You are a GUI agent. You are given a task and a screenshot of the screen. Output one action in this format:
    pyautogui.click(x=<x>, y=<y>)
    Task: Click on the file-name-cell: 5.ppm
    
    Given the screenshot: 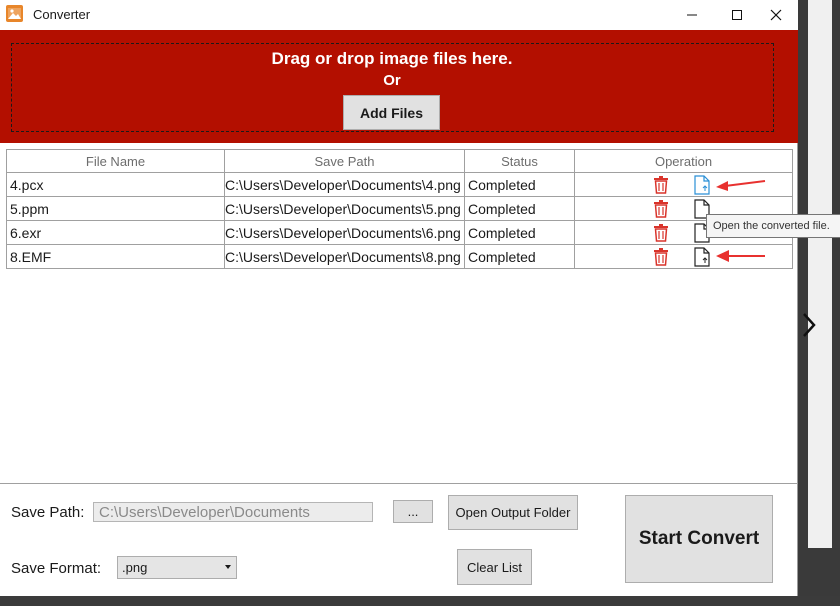 What is the action you would take?
    pyautogui.click(x=116, y=208)
    